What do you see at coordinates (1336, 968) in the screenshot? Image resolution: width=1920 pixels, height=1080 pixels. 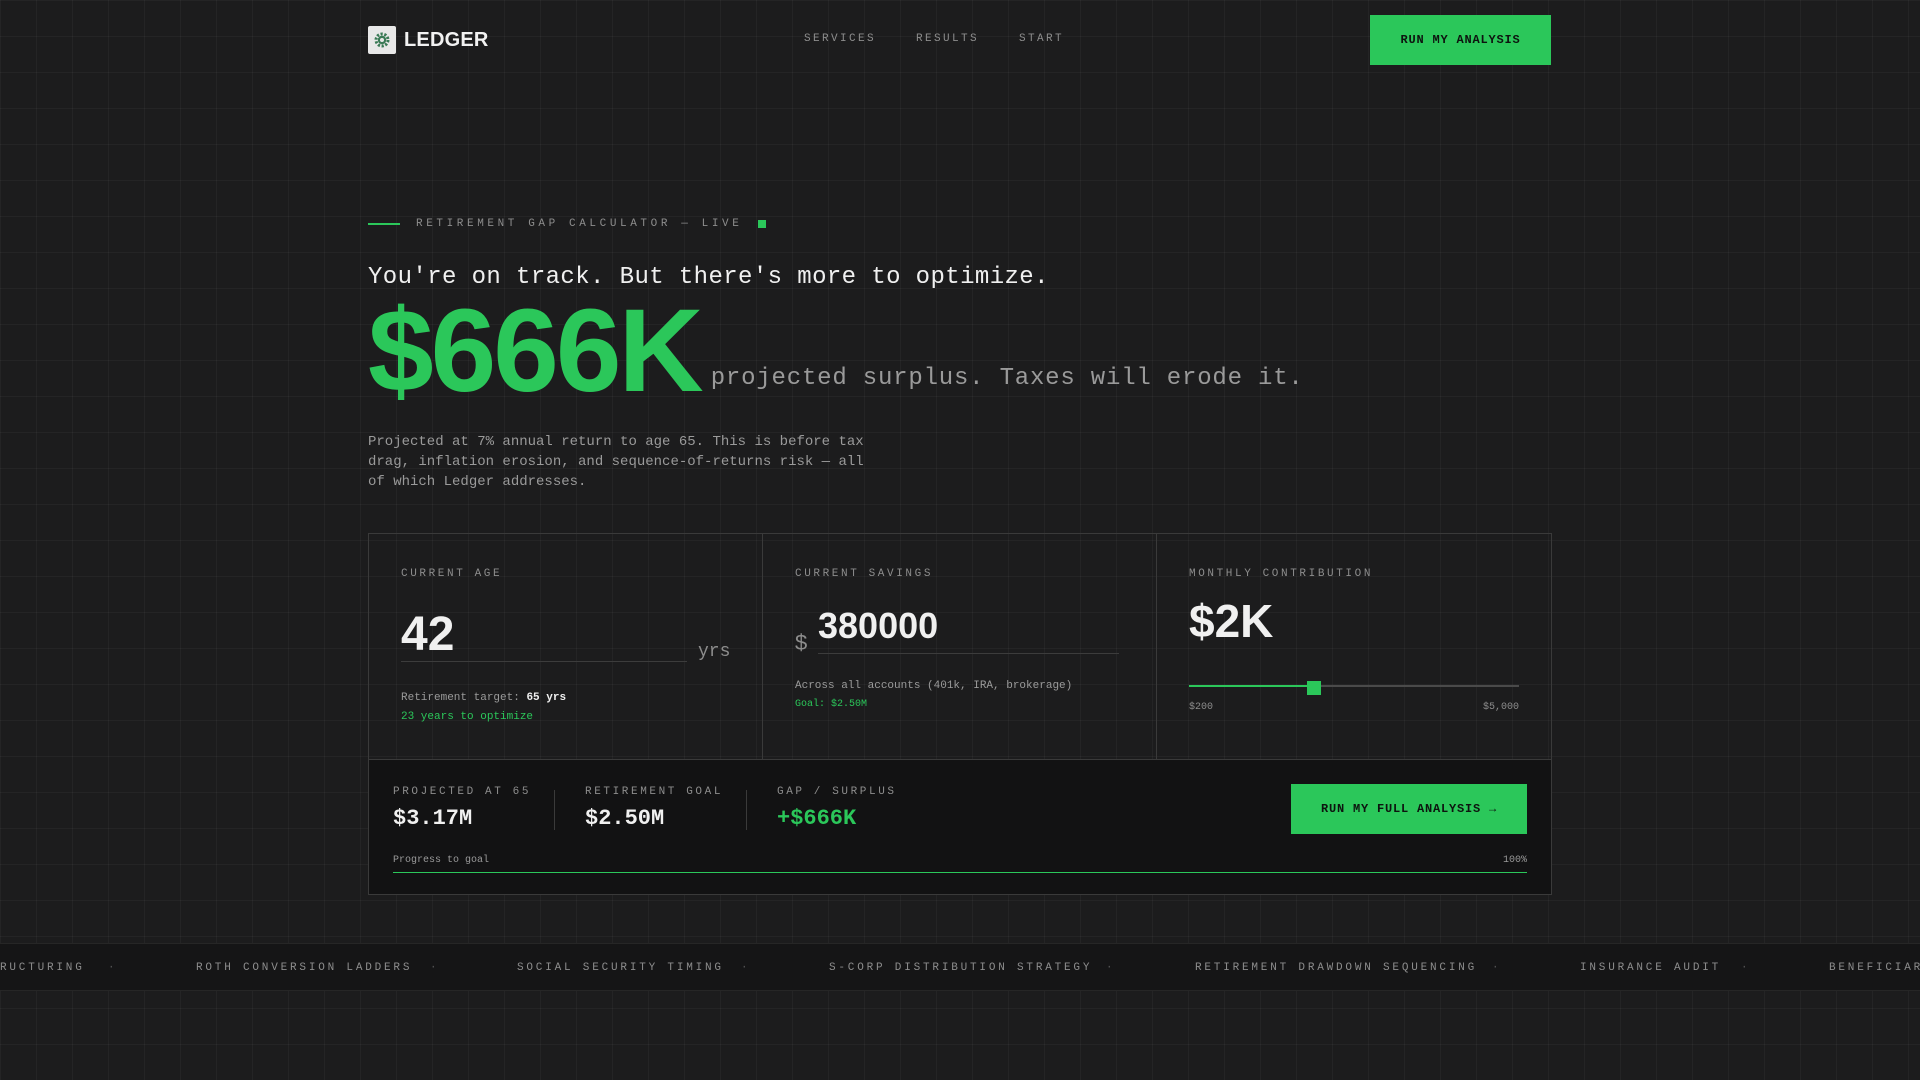 I see `ticker-item: RETIREMENT DRAWDOWN SEQUENCING` at bounding box center [1336, 968].